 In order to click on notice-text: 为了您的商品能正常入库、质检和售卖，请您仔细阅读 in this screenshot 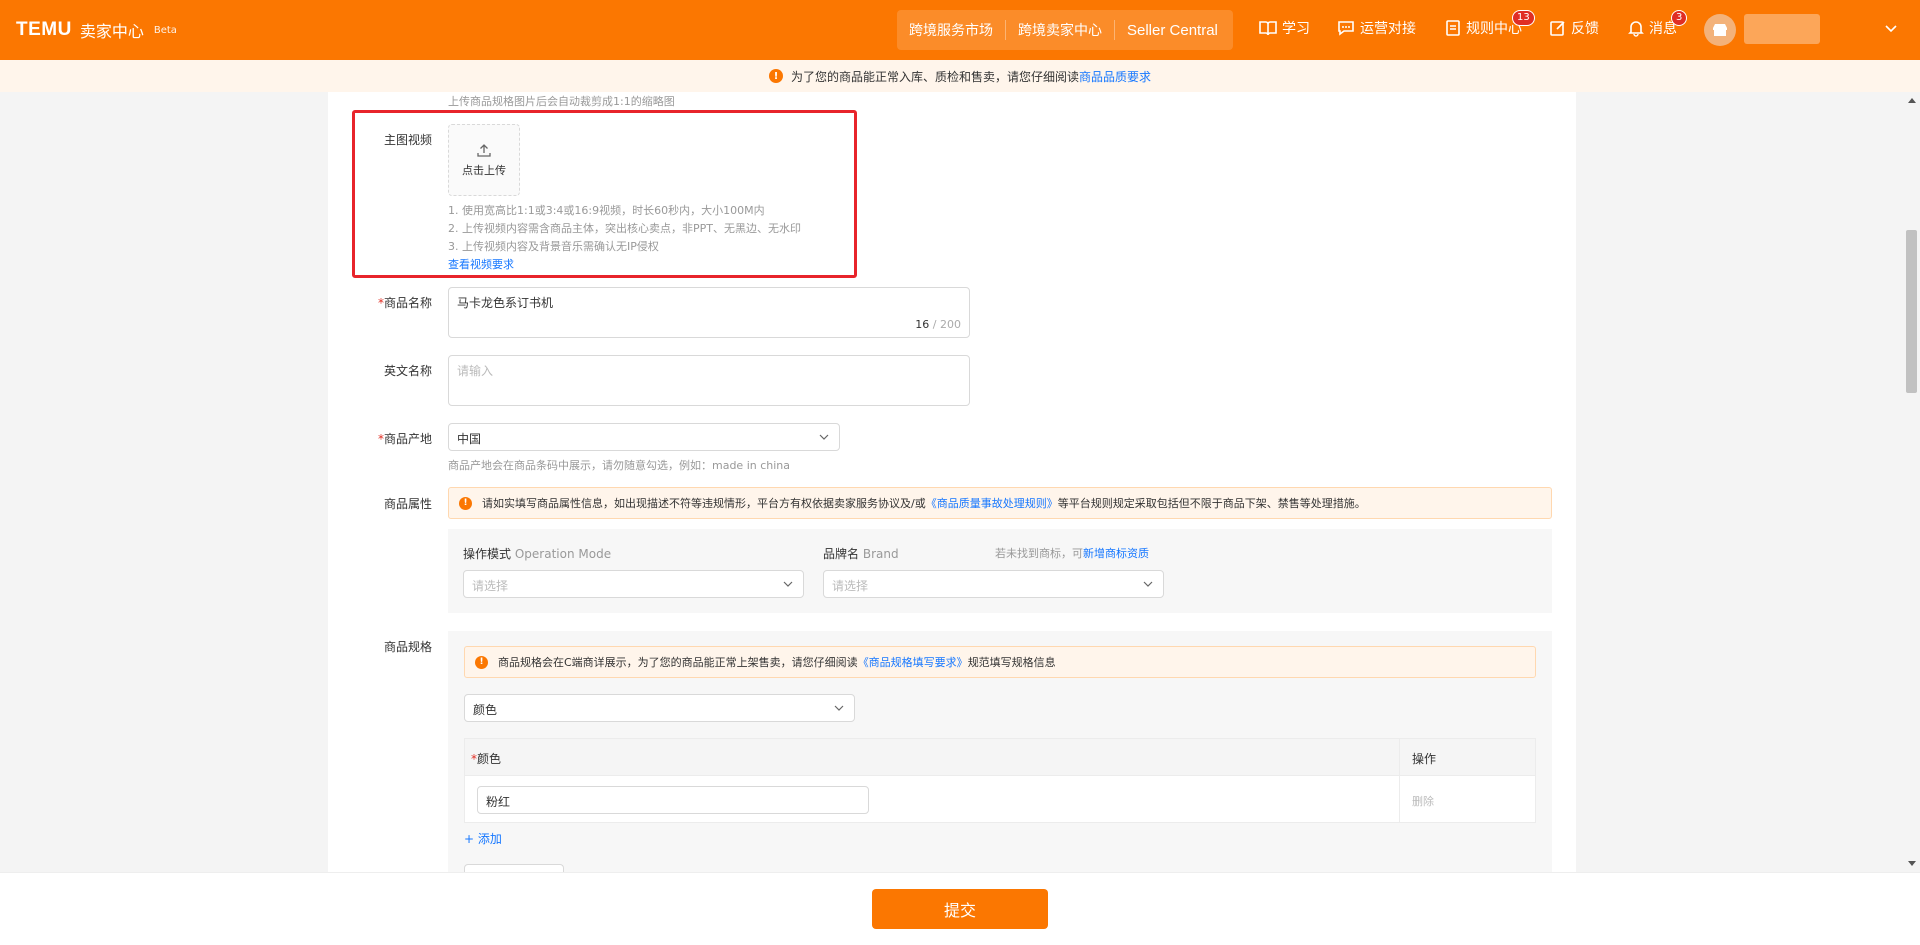, I will do `click(934, 76)`.